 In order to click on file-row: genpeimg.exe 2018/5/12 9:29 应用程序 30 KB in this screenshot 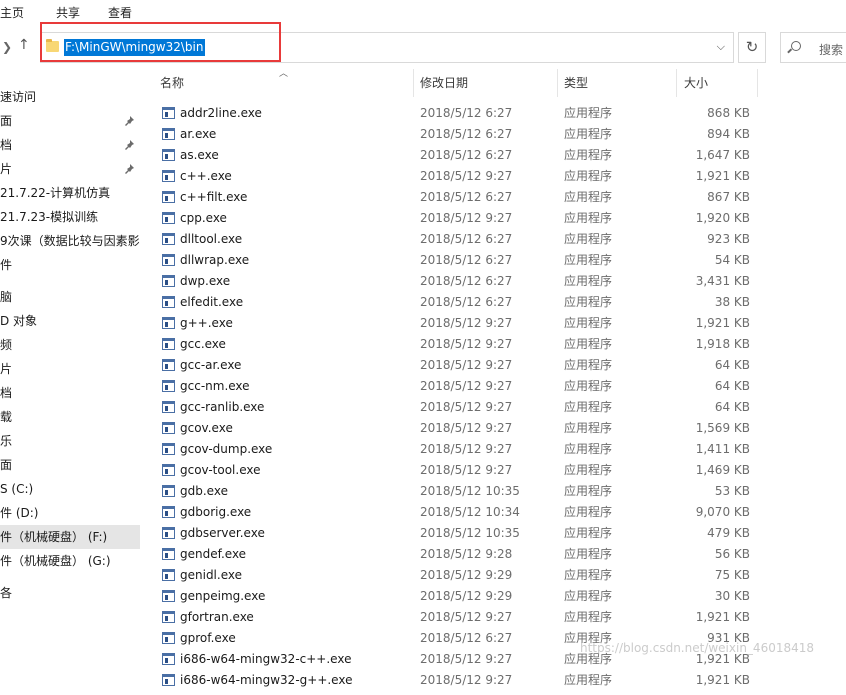, I will do `click(498, 596)`.